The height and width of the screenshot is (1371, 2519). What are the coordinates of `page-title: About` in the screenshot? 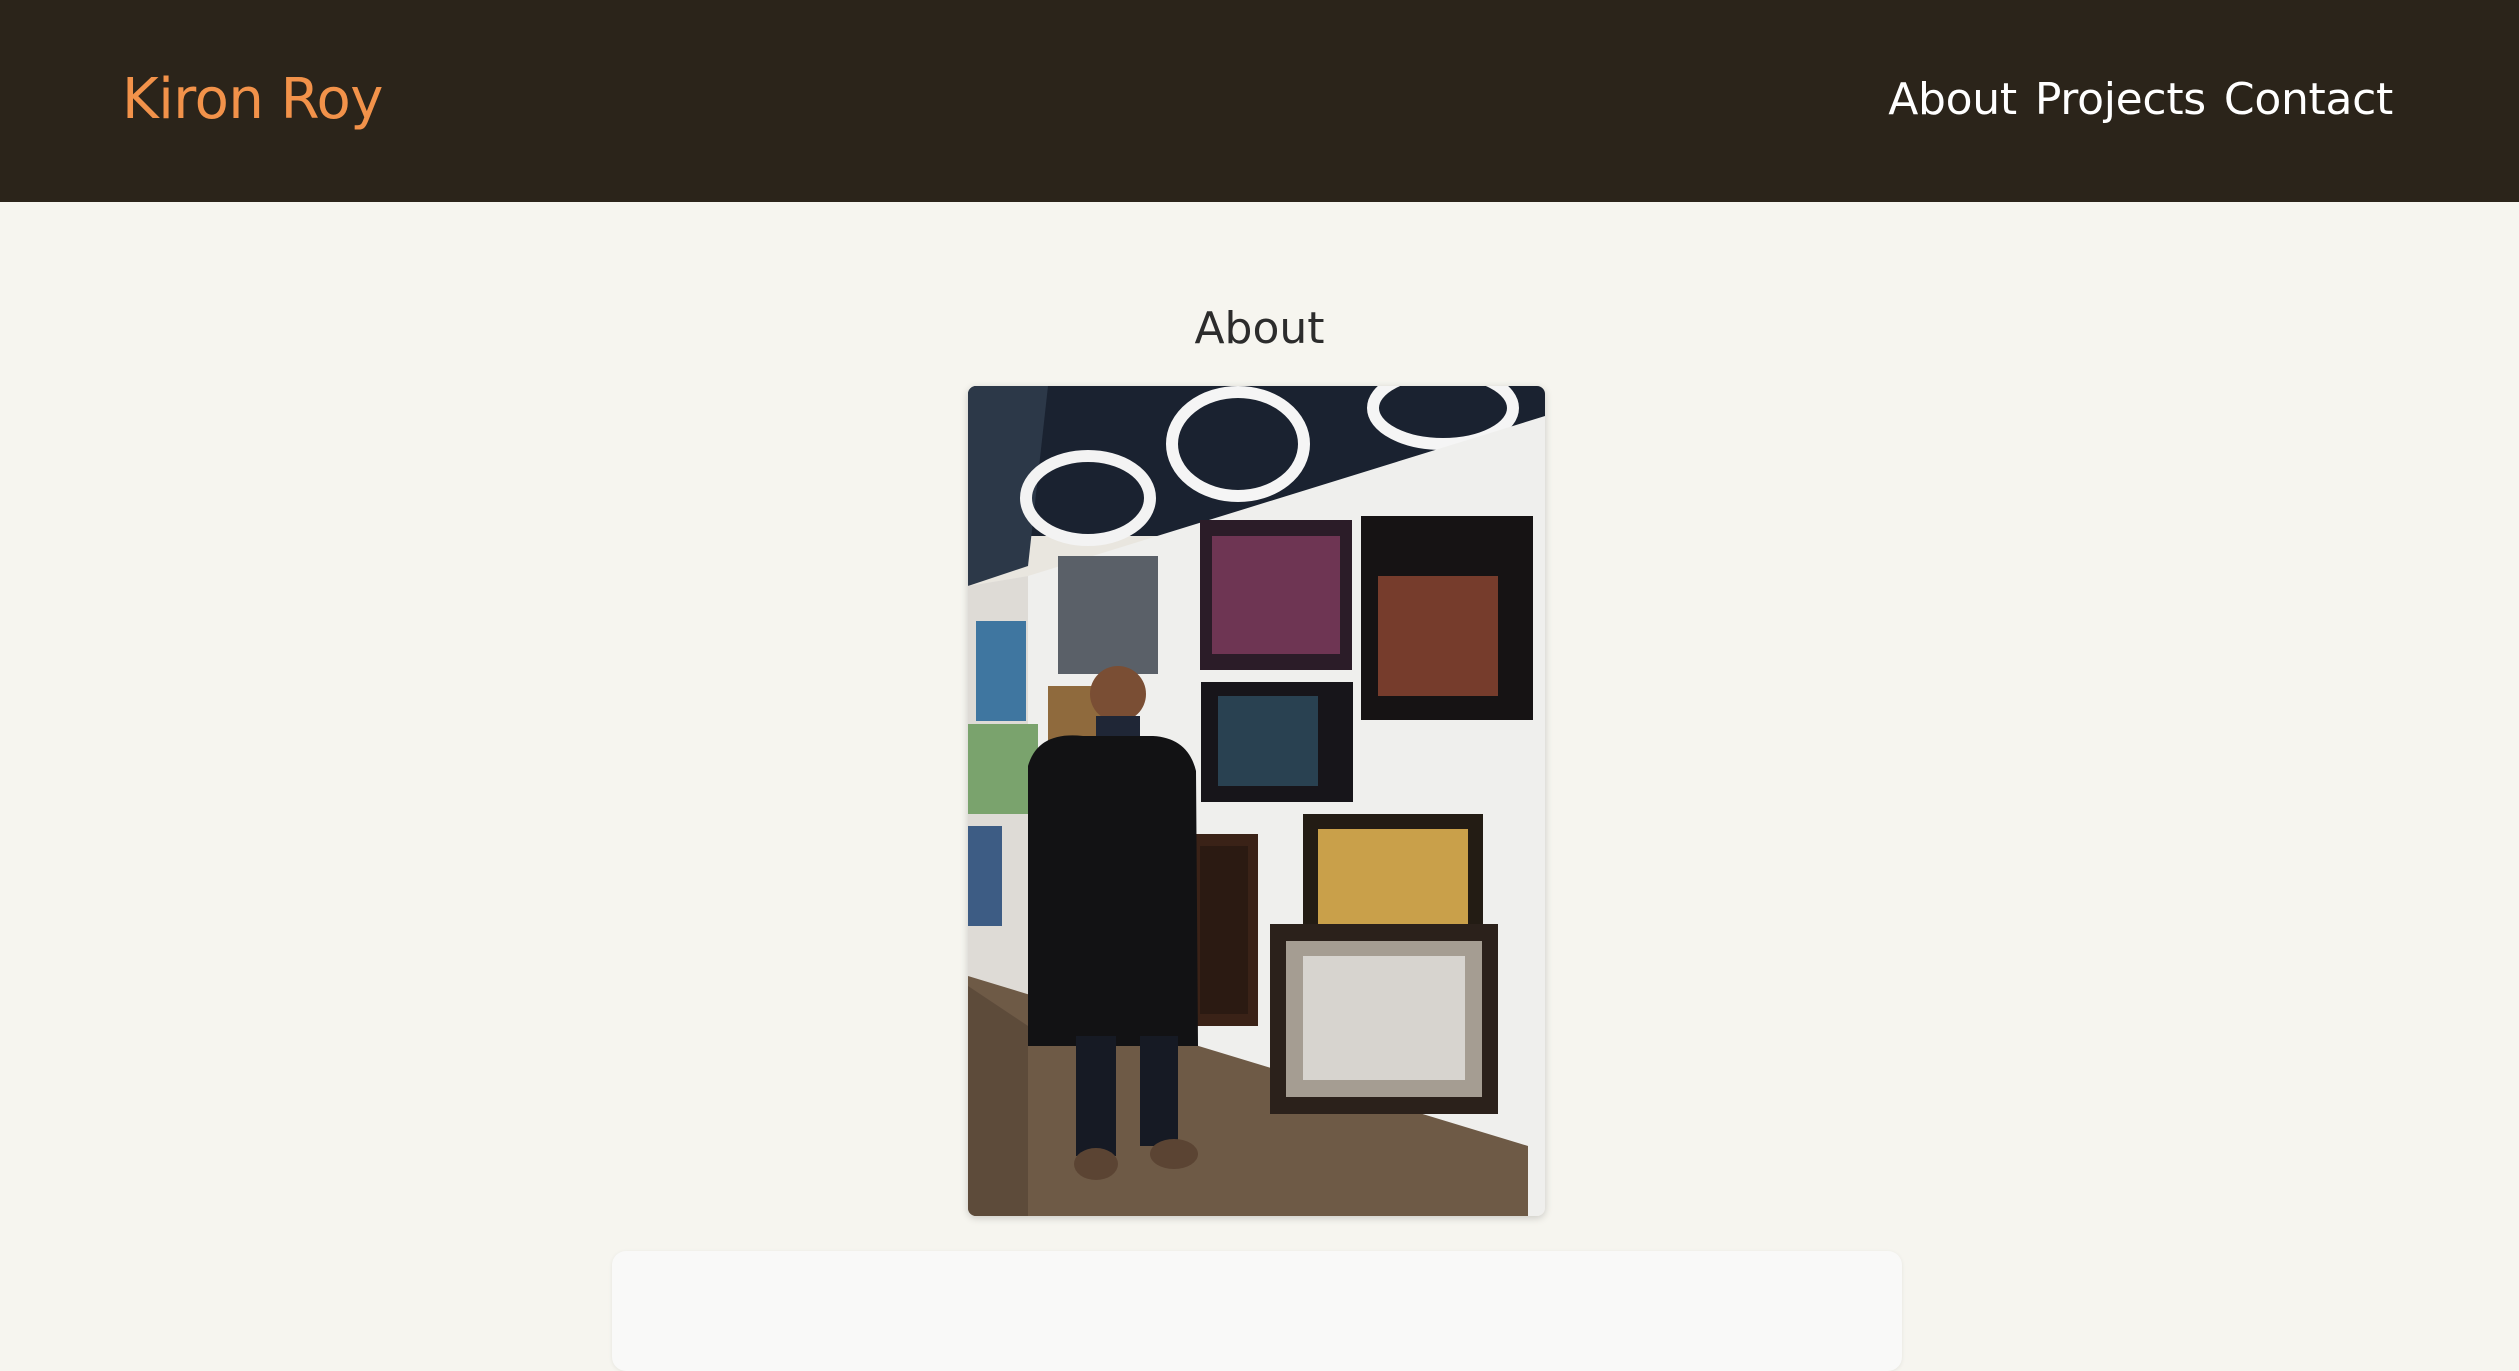 It's located at (1259, 328).